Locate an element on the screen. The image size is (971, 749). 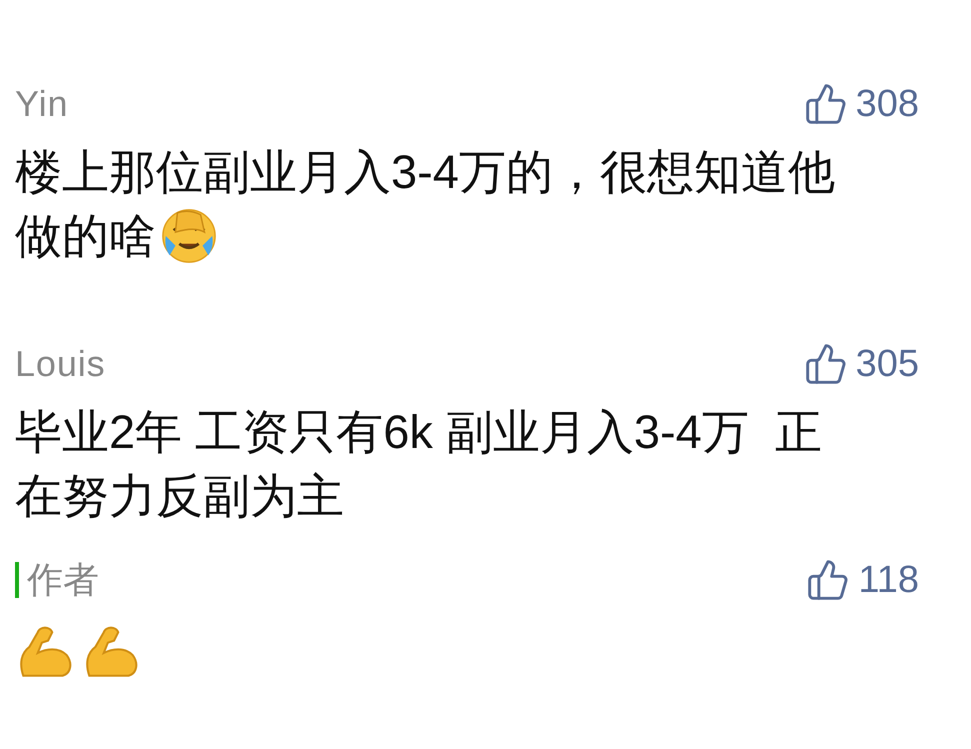
comment-text: 在努力反副为主 is located at coordinates (179, 496).